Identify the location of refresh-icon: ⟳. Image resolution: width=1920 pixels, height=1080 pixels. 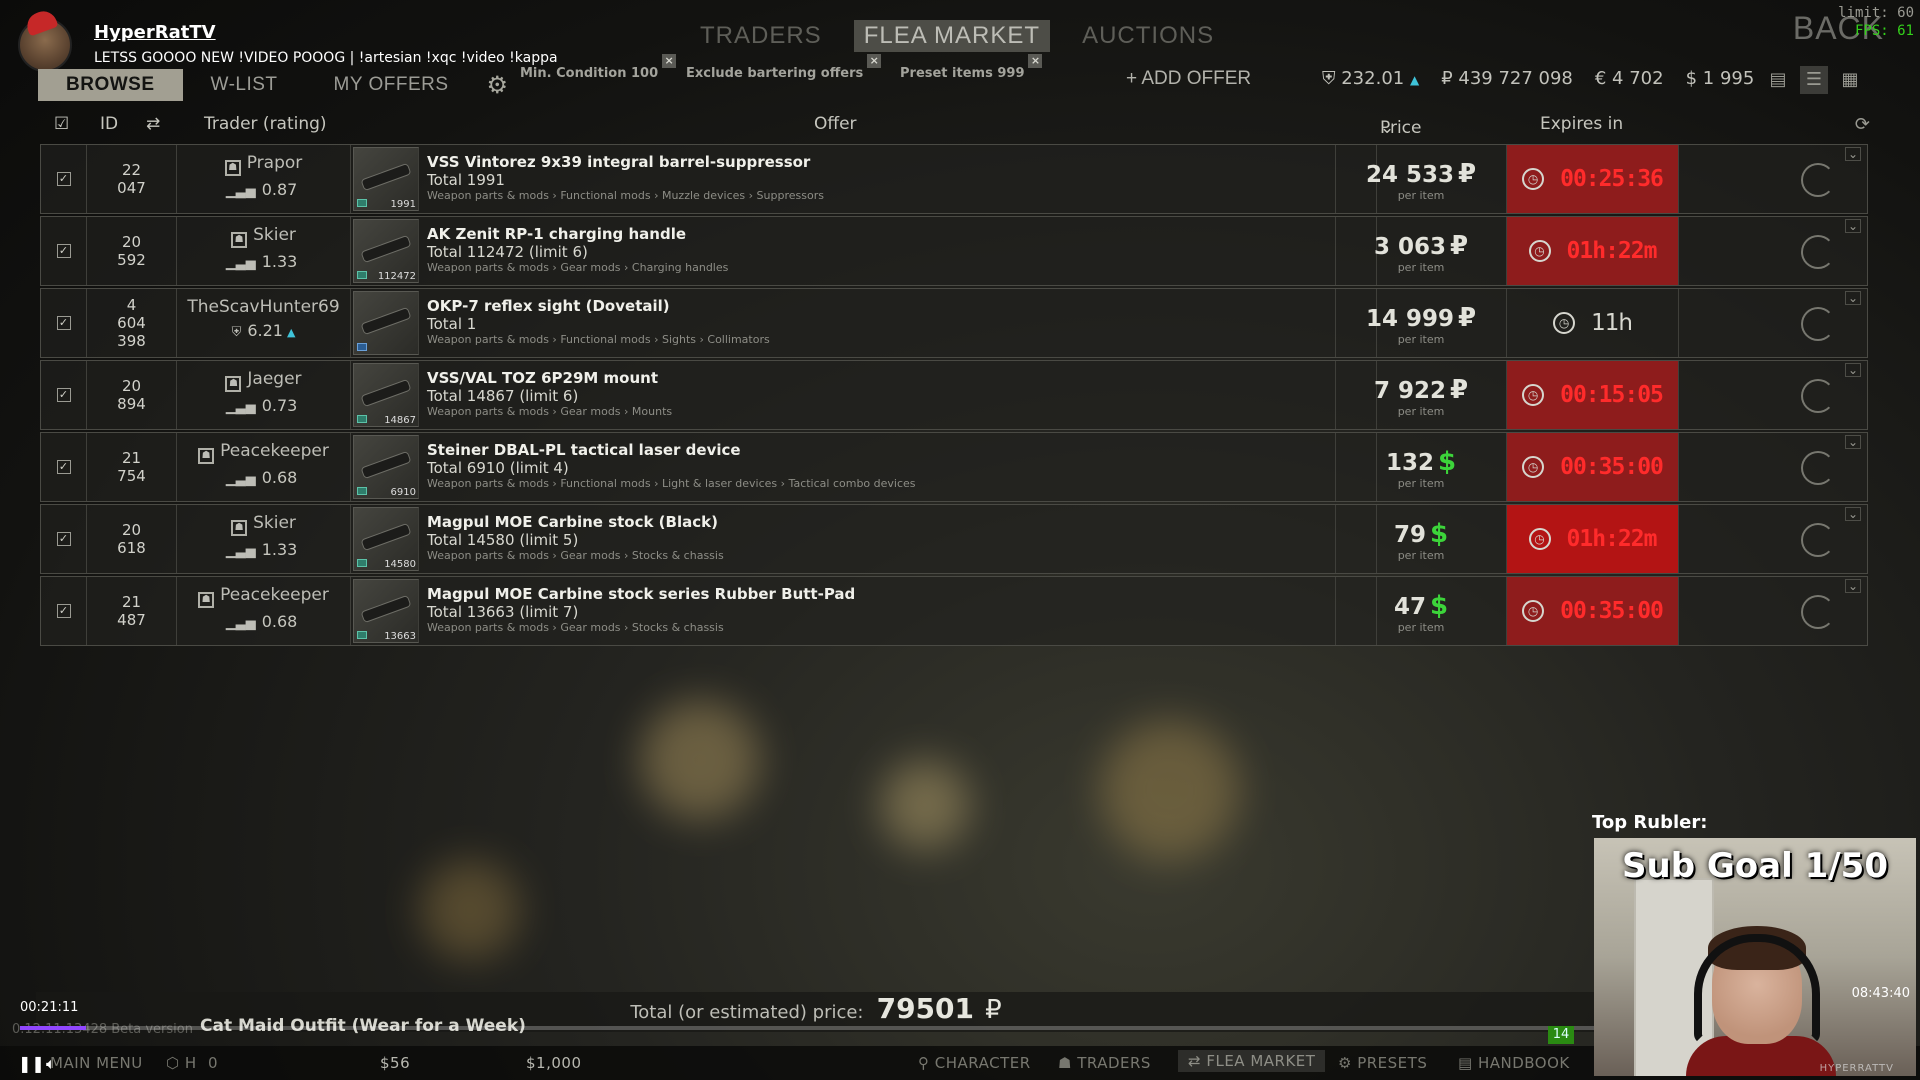
(1862, 124).